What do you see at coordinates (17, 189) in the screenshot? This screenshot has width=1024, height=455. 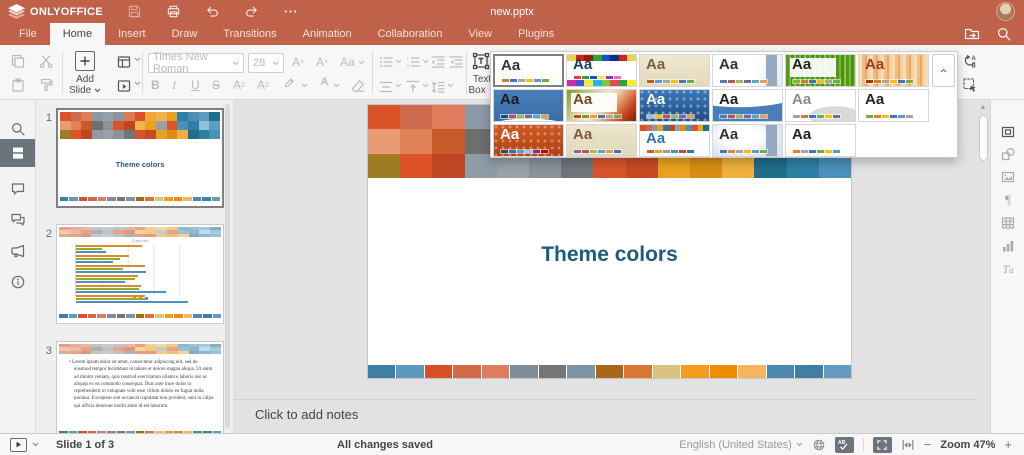 I see `sidebar-comments-button` at bounding box center [17, 189].